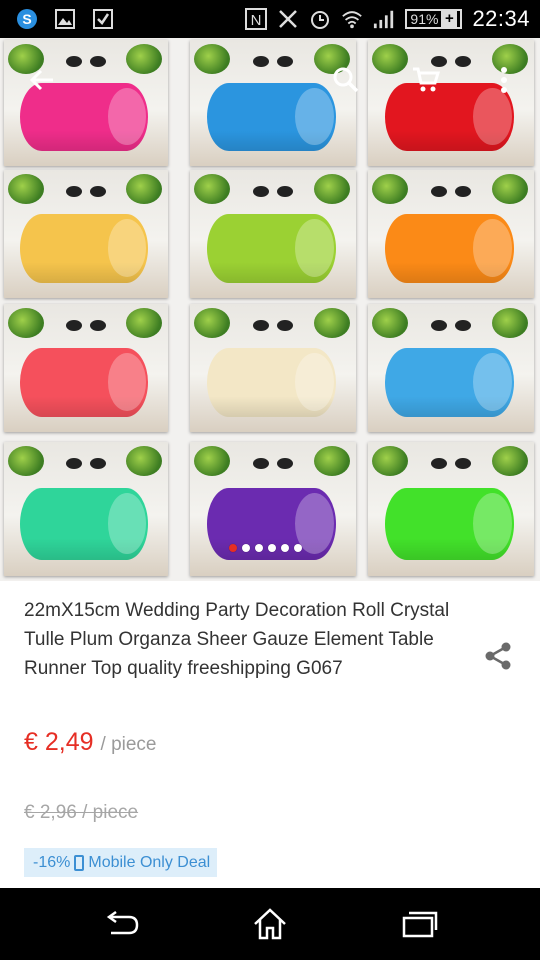  Describe the element at coordinates (419, 924) in the screenshot. I see `recent-apps-icon` at that location.